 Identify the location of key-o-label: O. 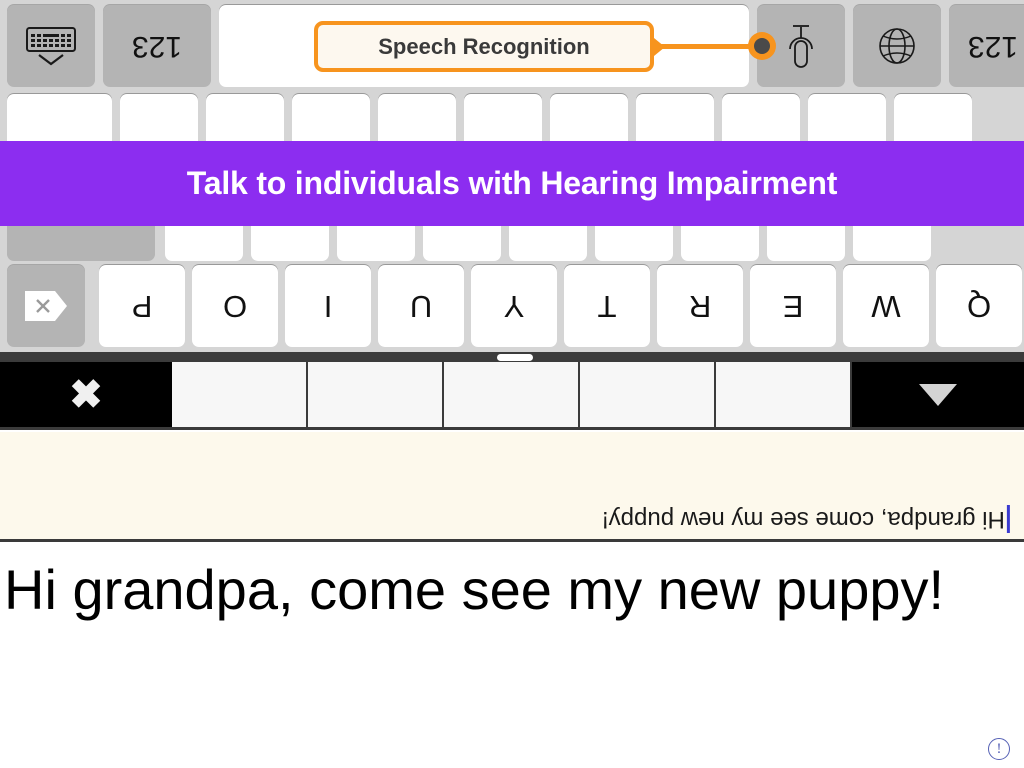
(235, 306).